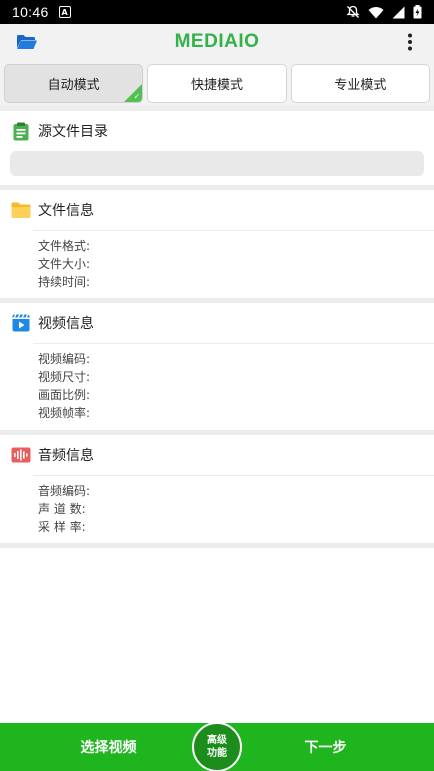 This screenshot has width=434, height=771. I want to click on next-step-button: 下一步, so click(325, 747).